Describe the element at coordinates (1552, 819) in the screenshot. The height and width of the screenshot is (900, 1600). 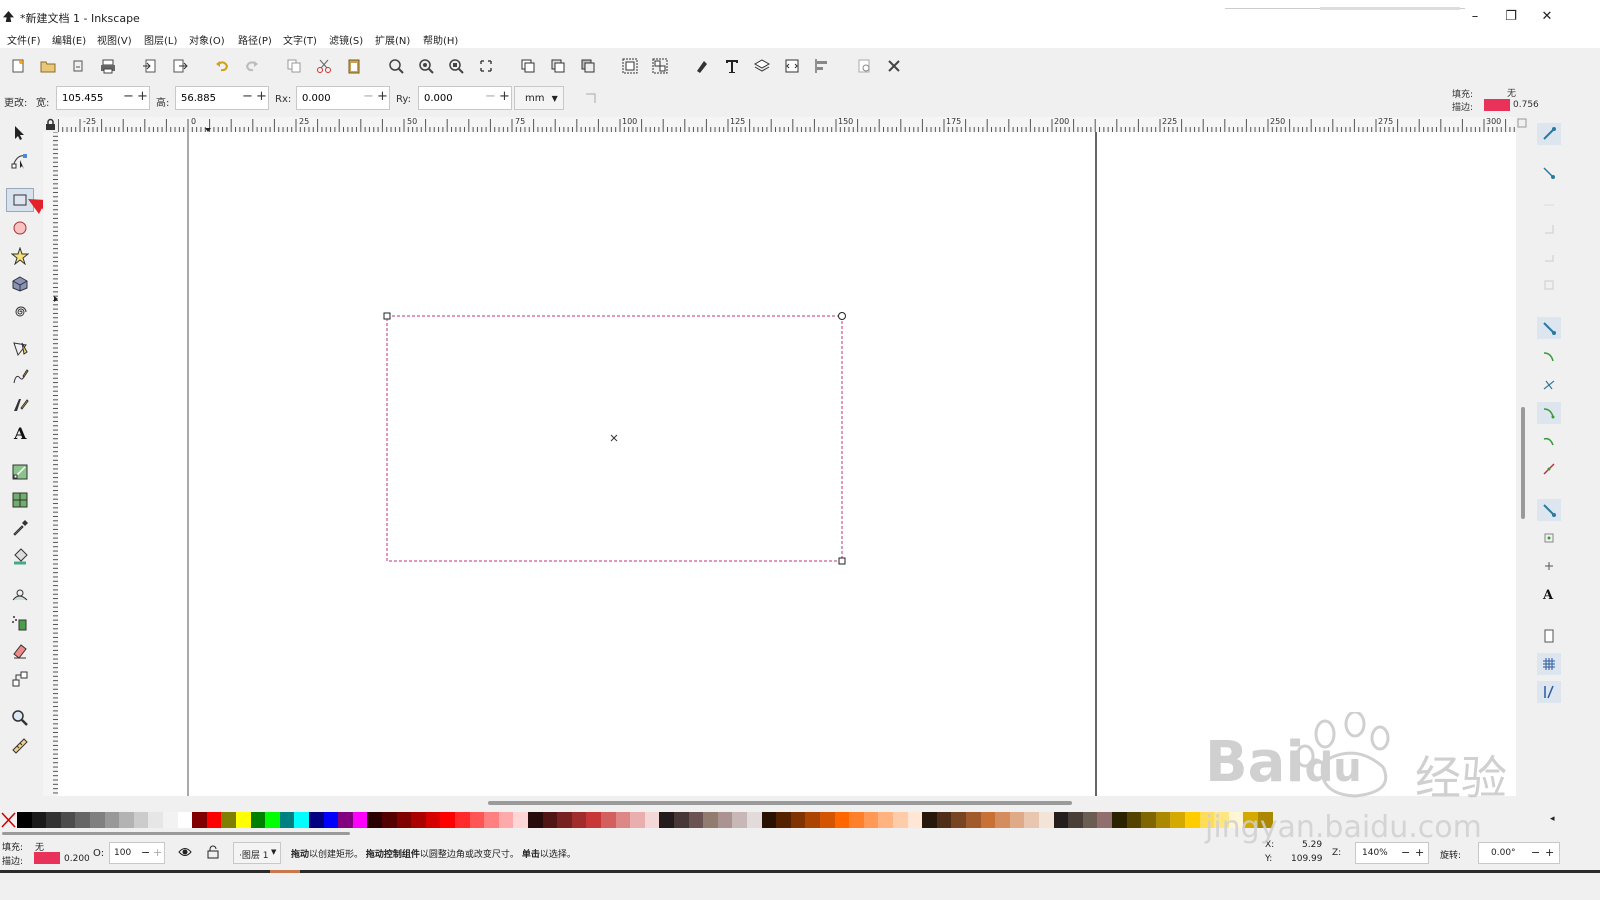
I see `palette-menu-icon: ◂` at that location.